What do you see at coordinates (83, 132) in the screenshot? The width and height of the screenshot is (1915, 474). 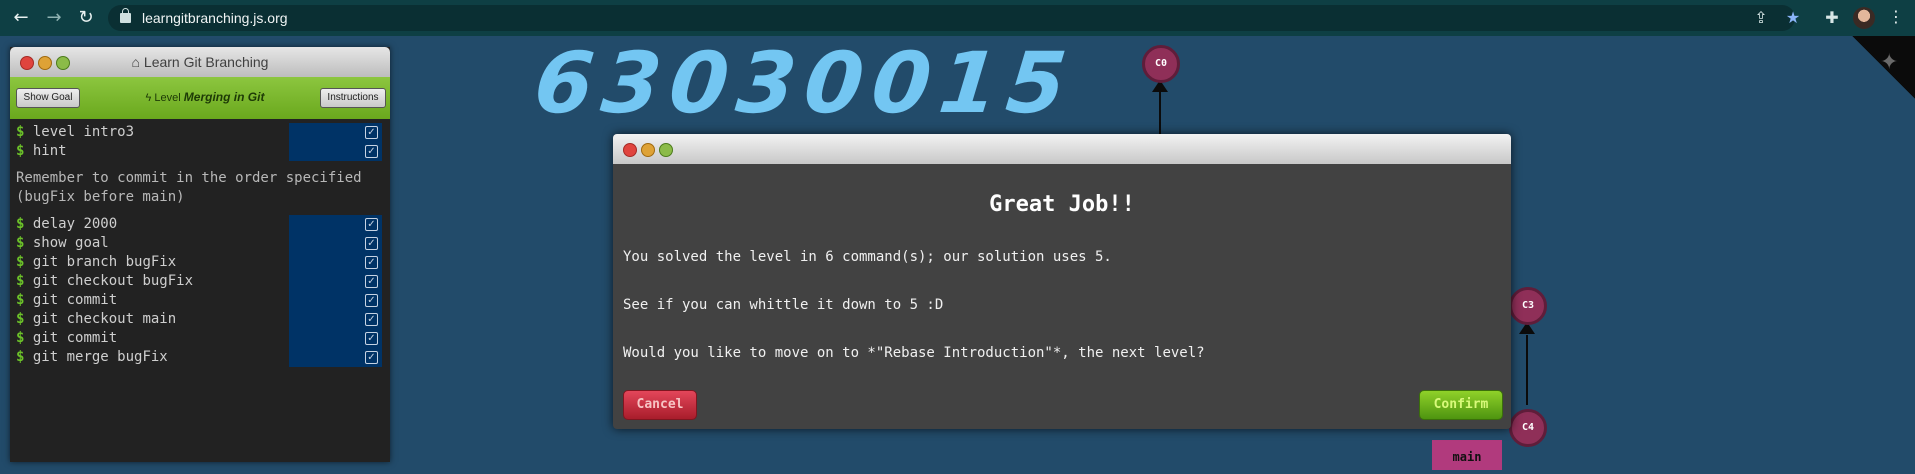 I see `command-text: level intro3` at bounding box center [83, 132].